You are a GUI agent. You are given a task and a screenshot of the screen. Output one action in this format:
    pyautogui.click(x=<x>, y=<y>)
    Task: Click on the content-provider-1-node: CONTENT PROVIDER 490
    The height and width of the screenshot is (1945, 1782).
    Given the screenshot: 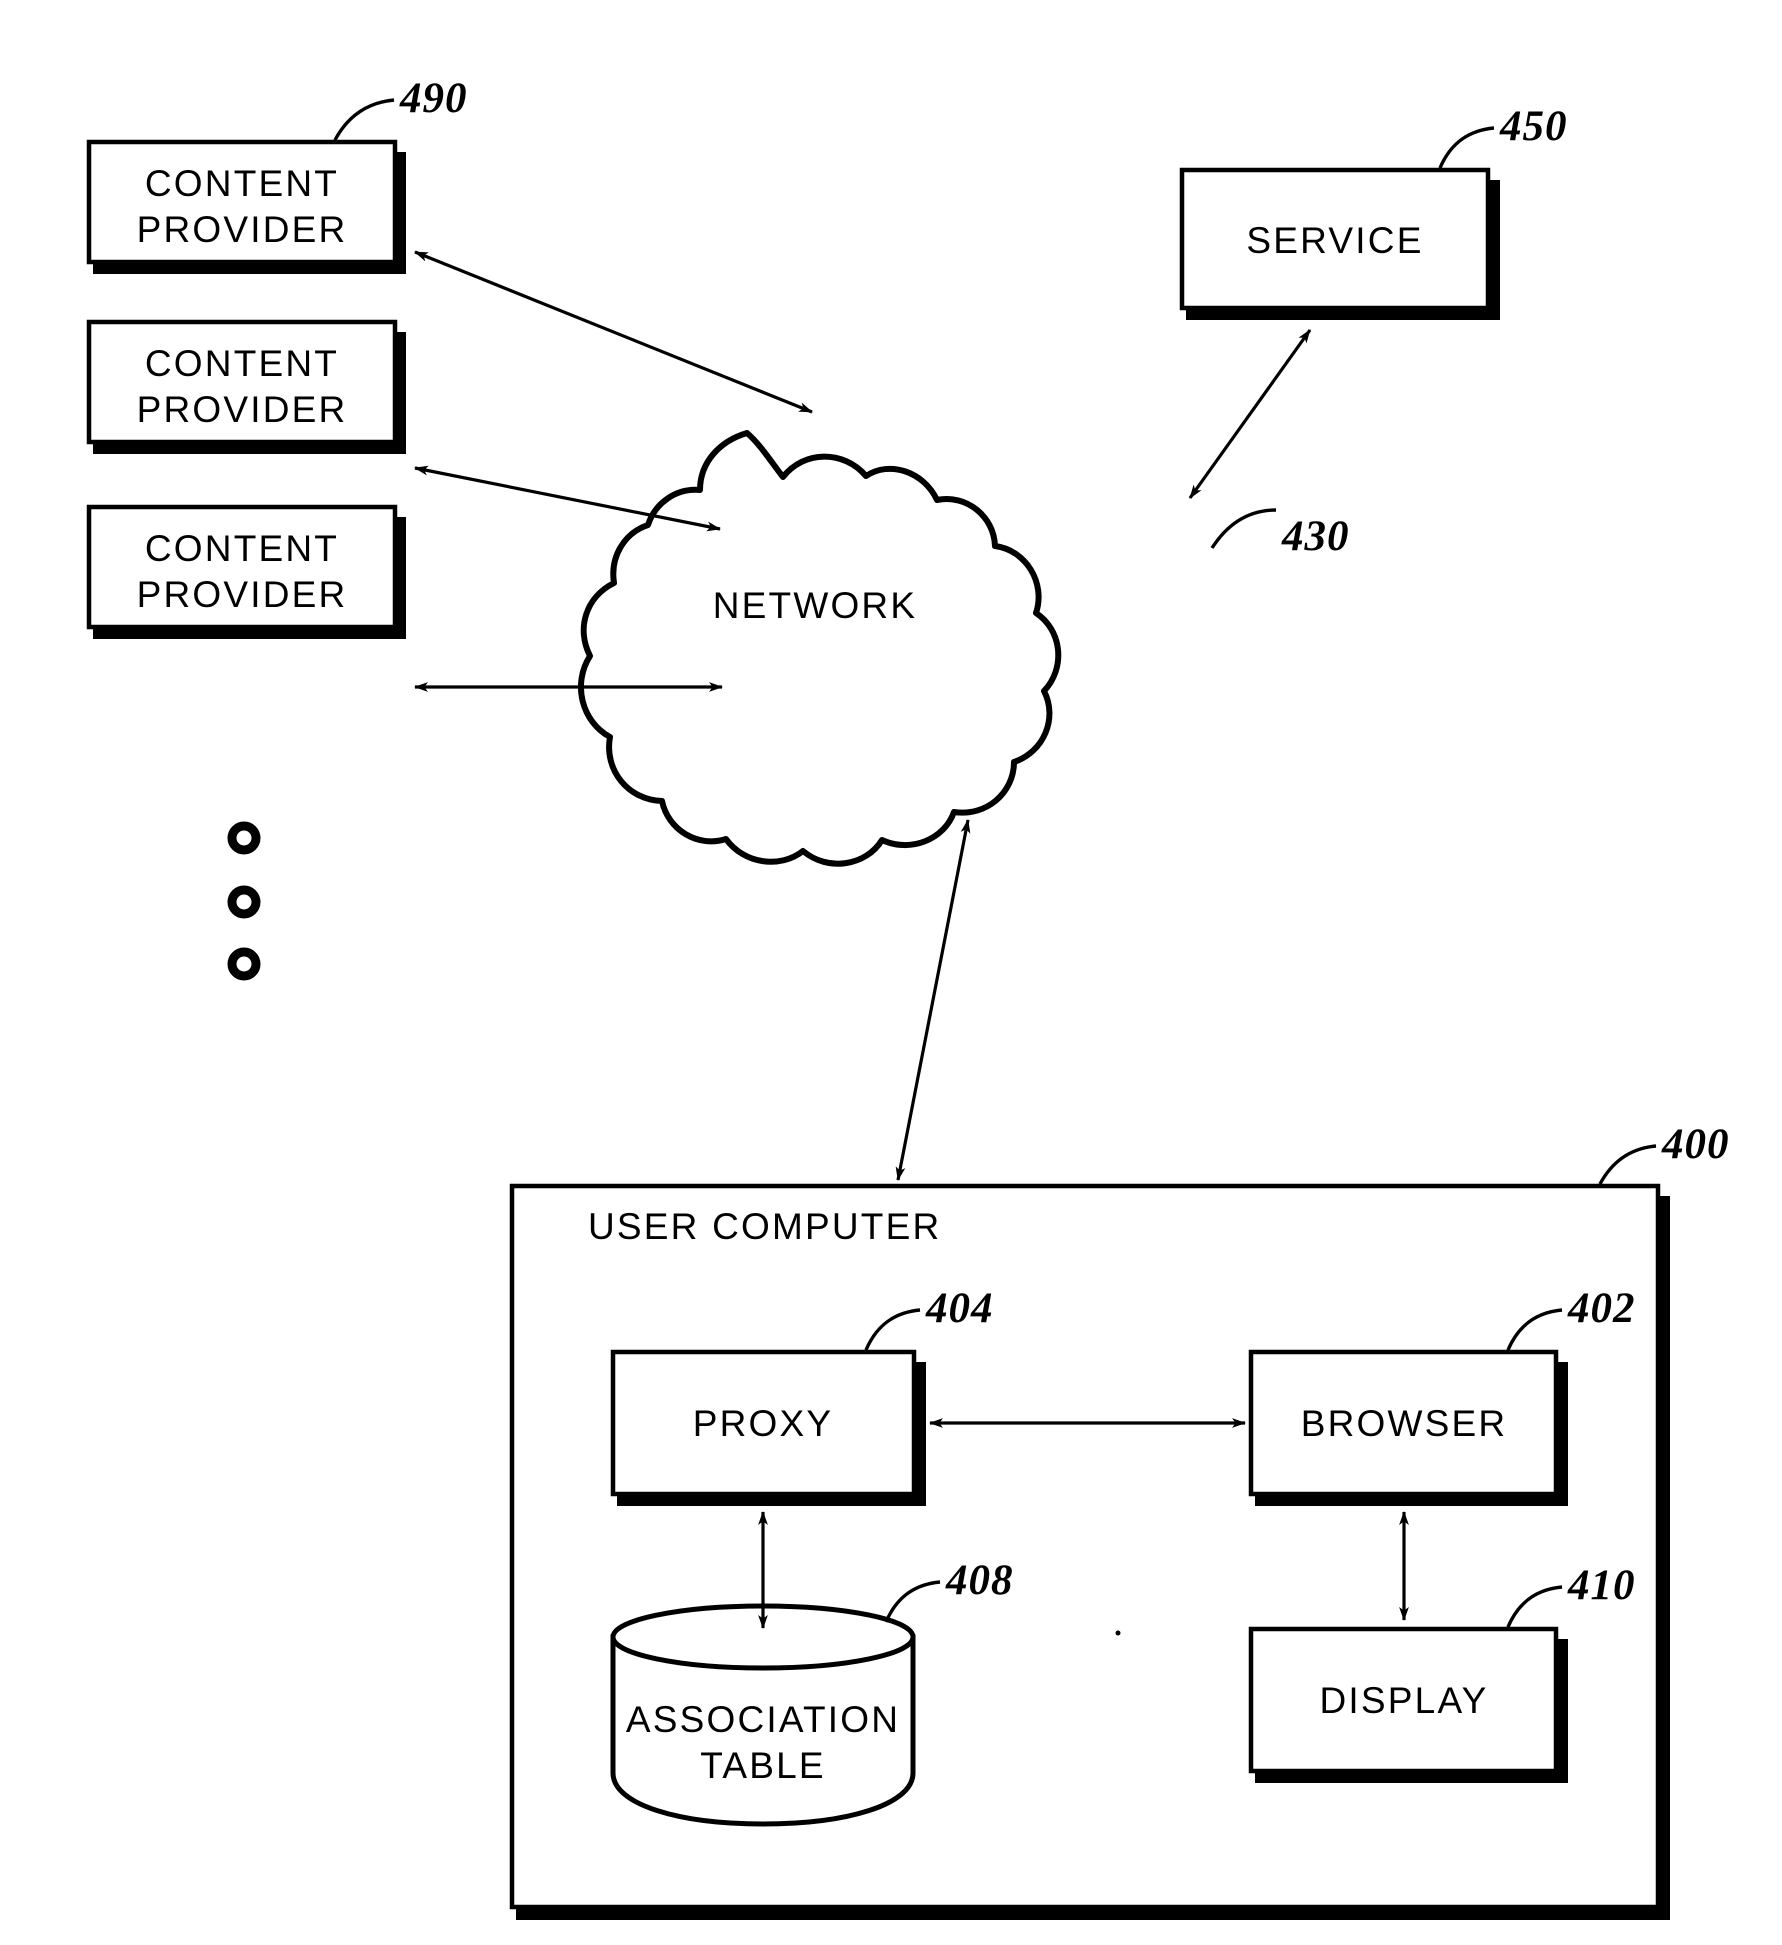 What is the action you would take?
    pyautogui.click(x=277, y=174)
    